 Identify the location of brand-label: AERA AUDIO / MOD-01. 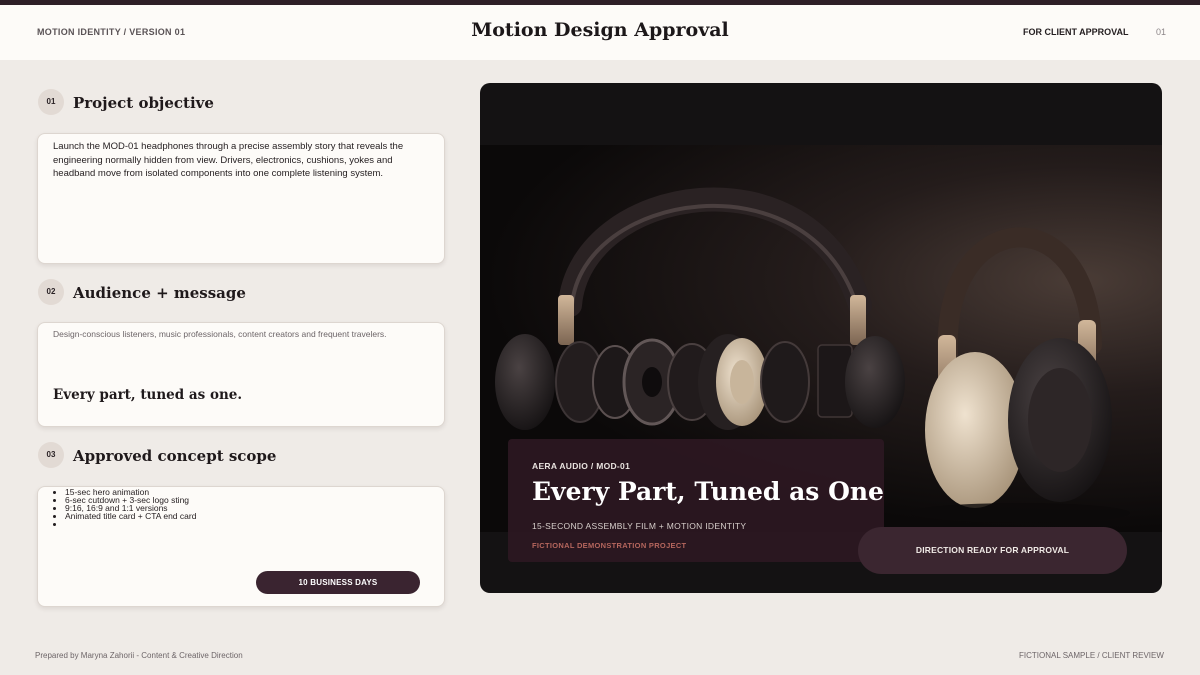
(581, 466).